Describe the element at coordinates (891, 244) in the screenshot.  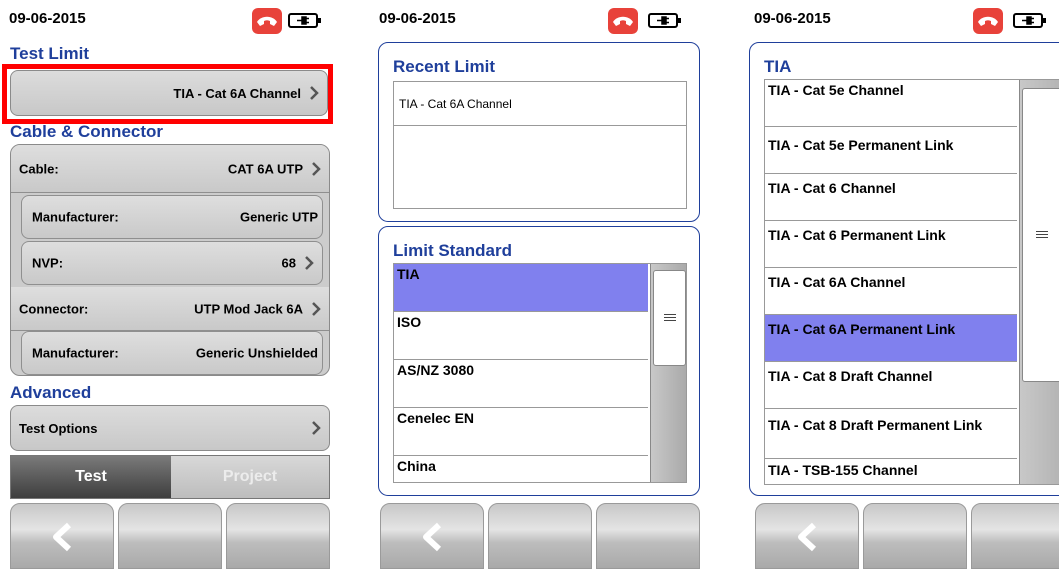
I see `limit-item: TIA - Cat 6 Permanent Link` at that location.